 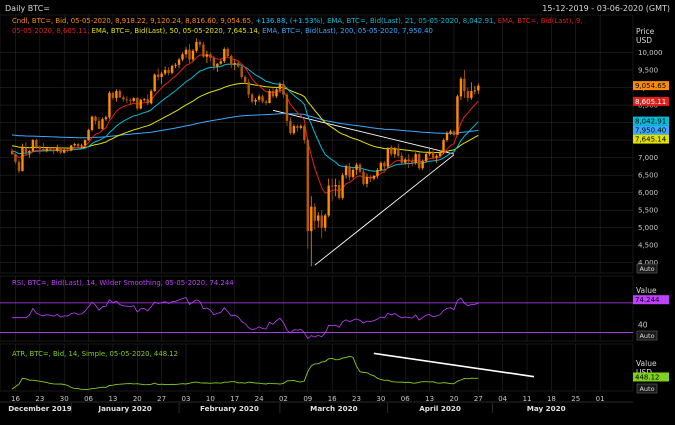 I want to click on price-badge-label: 7,645.14, so click(x=651, y=140).